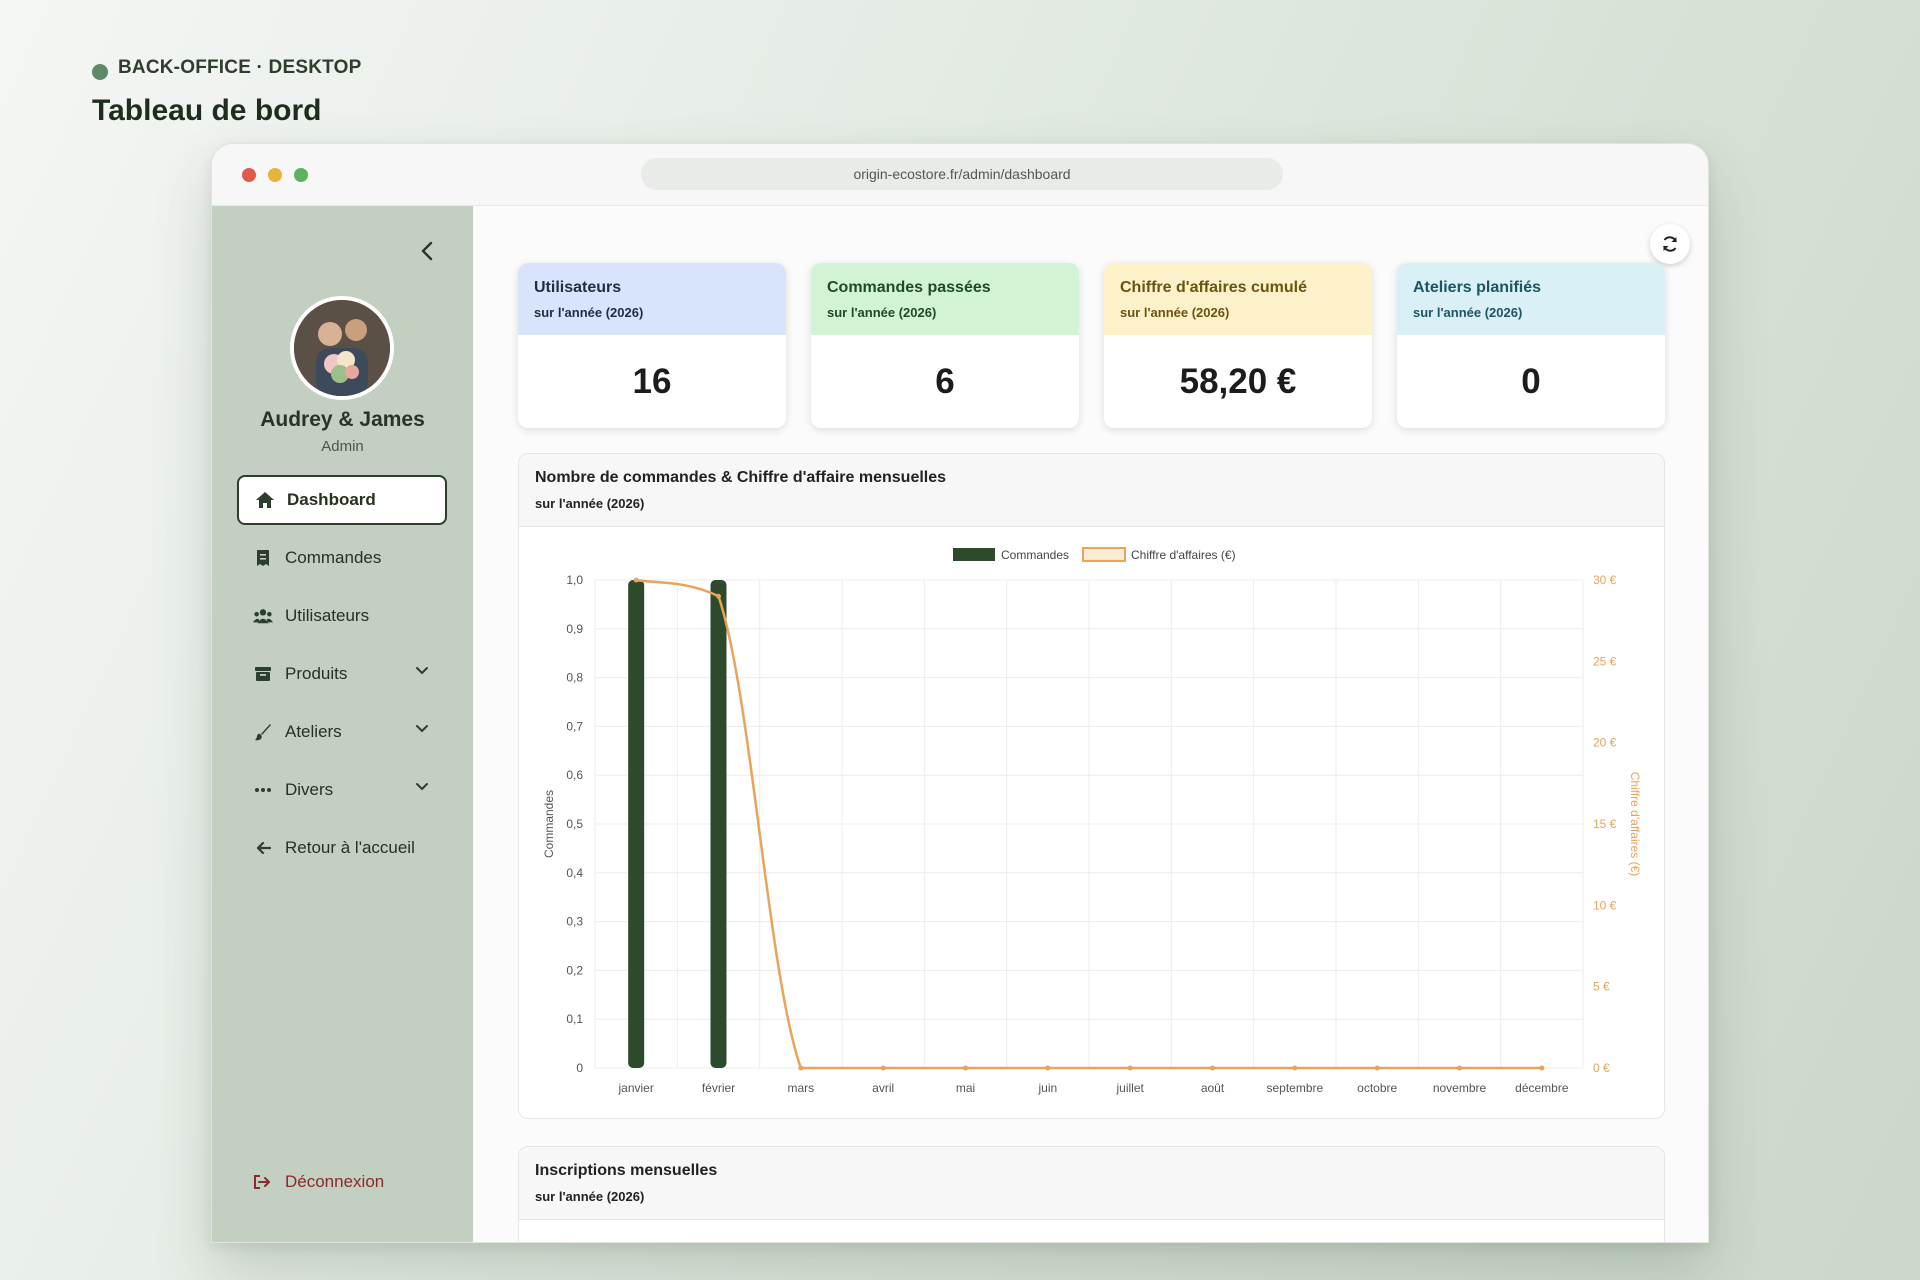 This screenshot has height=1280, width=1920. What do you see at coordinates (1183, 555) in the screenshot?
I see `legend-label-chiffre-affaires: Chiffre d'affaires (€)` at bounding box center [1183, 555].